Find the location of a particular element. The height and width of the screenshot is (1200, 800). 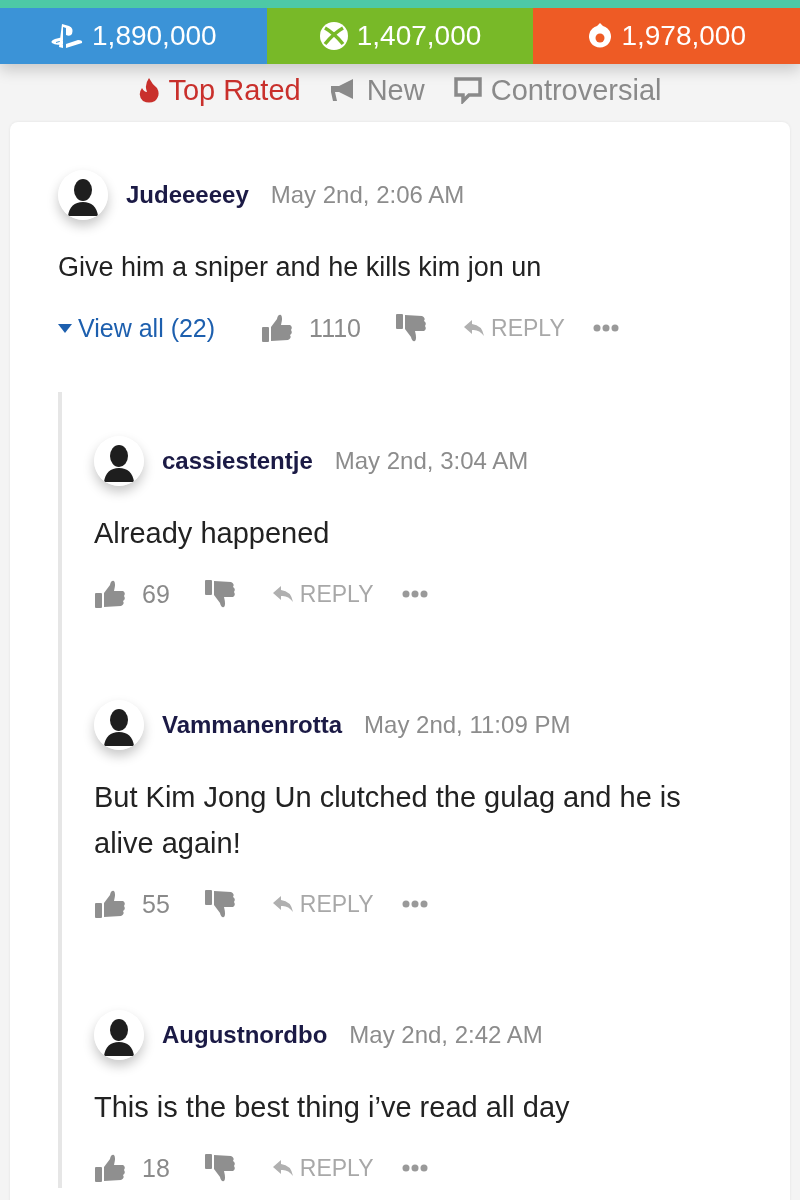

like-count: 69 is located at coordinates (156, 594).